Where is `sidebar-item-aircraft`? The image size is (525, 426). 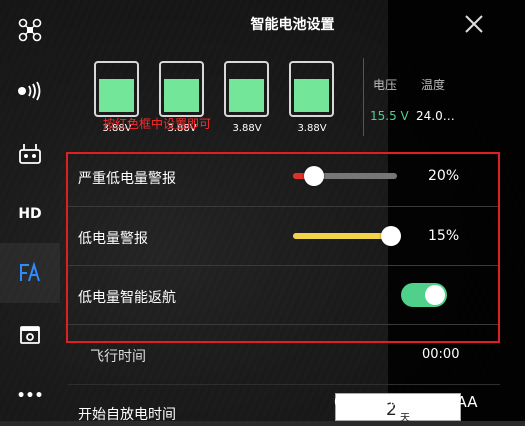 sidebar-item-aircraft is located at coordinates (30, 30).